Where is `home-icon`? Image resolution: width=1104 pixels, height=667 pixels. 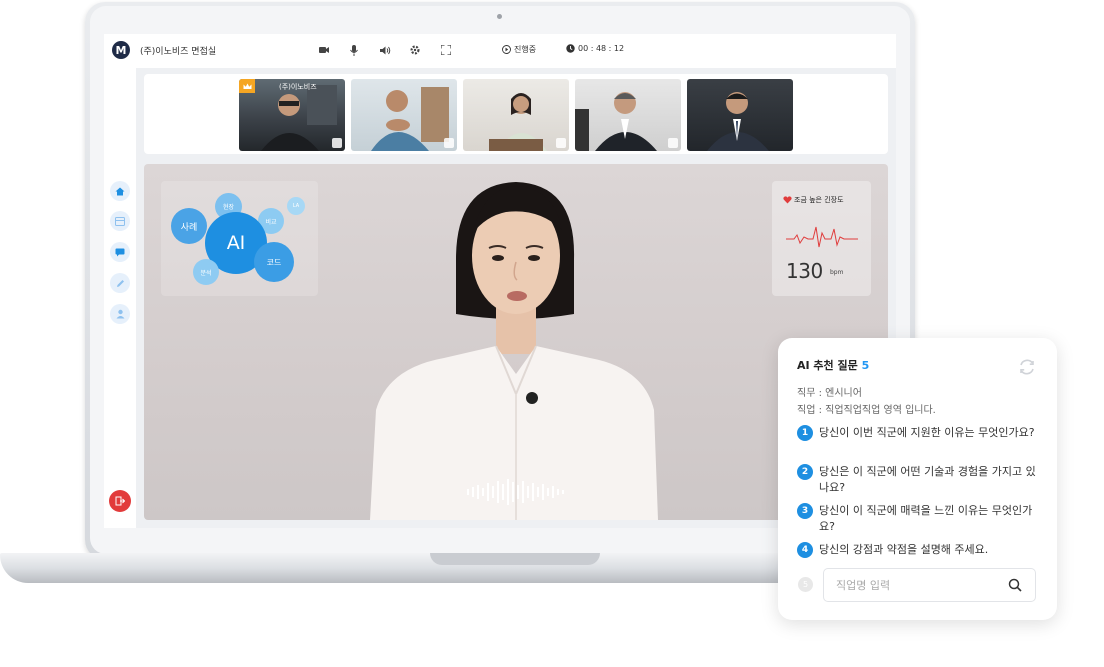
home-icon is located at coordinates (120, 191).